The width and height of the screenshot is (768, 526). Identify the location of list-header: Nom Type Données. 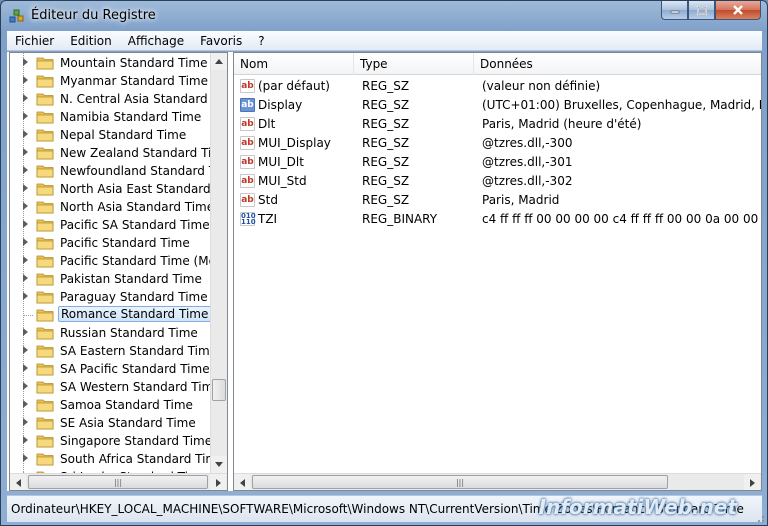
(497, 64).